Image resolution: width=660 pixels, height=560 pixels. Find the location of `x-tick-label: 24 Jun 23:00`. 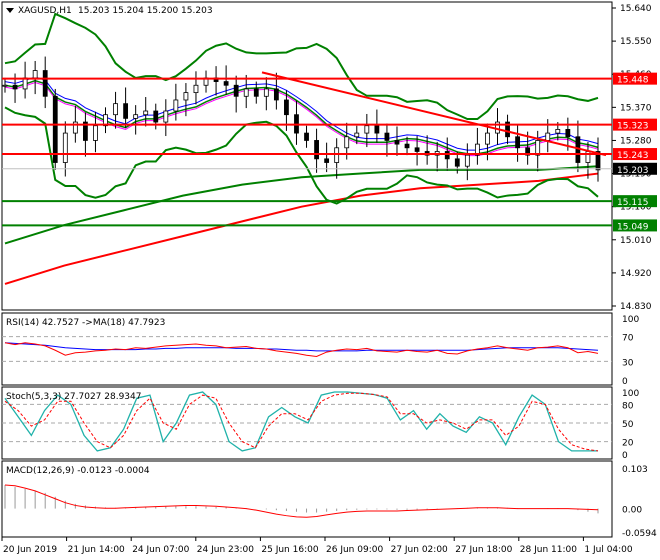

x-tick-label: 24 Jun 23:00 is located at coordinates (225, 550).